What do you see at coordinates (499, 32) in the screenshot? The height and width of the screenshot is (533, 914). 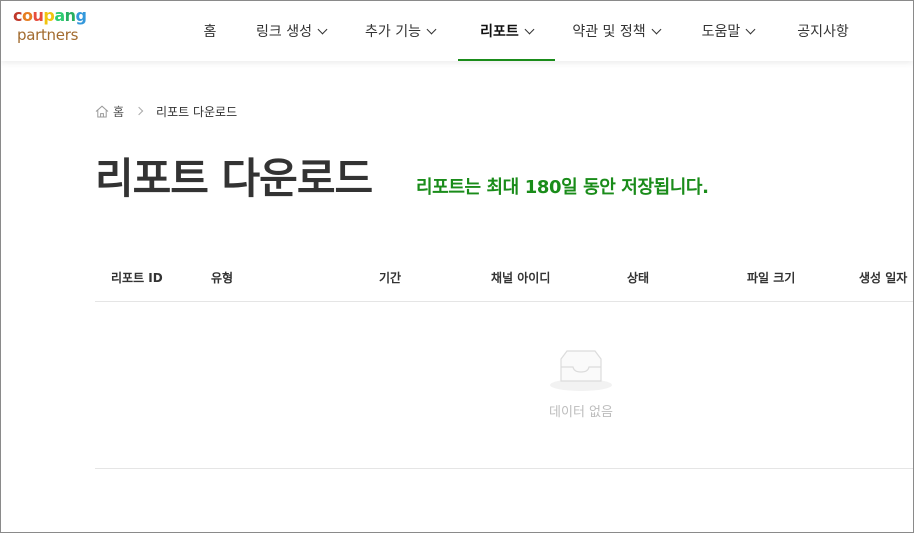 I see `nav-item-label: 리포트` at bounding box center [499, 32].